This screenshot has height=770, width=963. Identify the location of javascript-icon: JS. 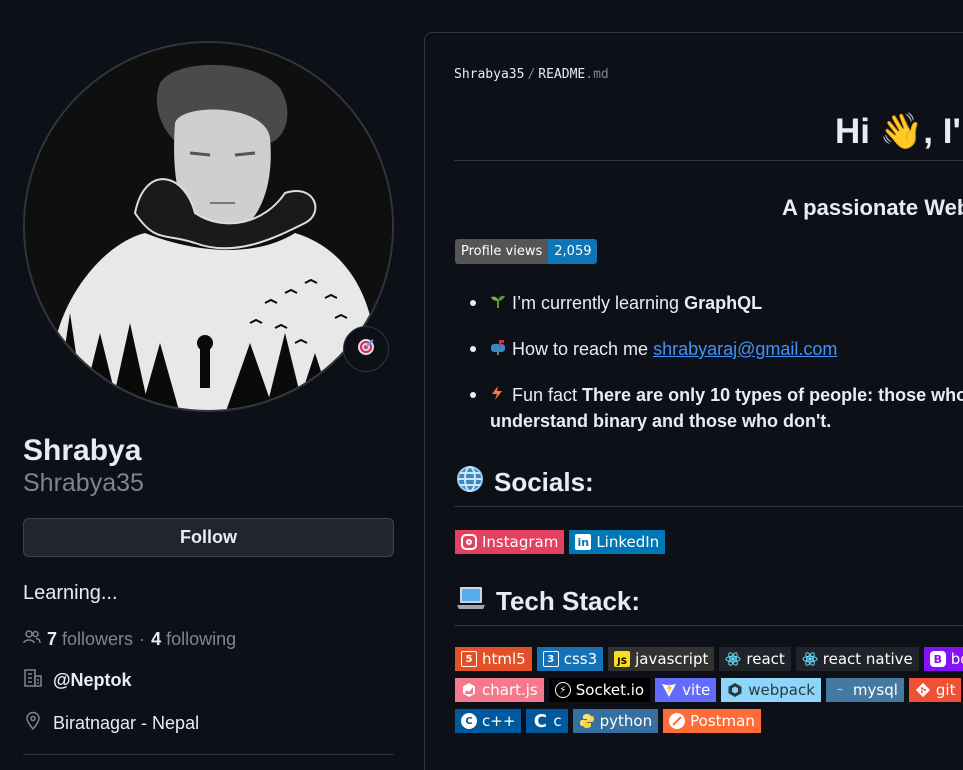
(622, 659).